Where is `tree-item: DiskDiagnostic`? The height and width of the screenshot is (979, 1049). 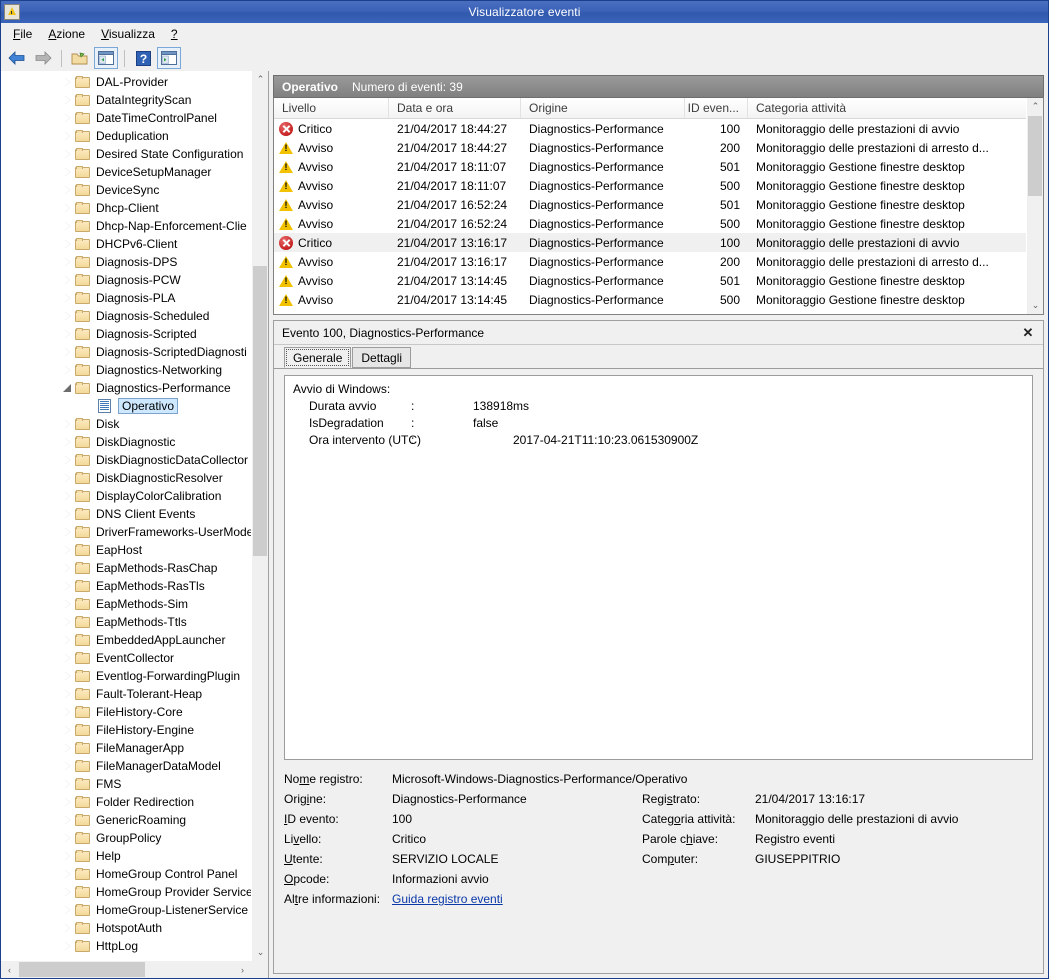 tree-item: DiskDiagnostic is located at coordinates (126, 442).